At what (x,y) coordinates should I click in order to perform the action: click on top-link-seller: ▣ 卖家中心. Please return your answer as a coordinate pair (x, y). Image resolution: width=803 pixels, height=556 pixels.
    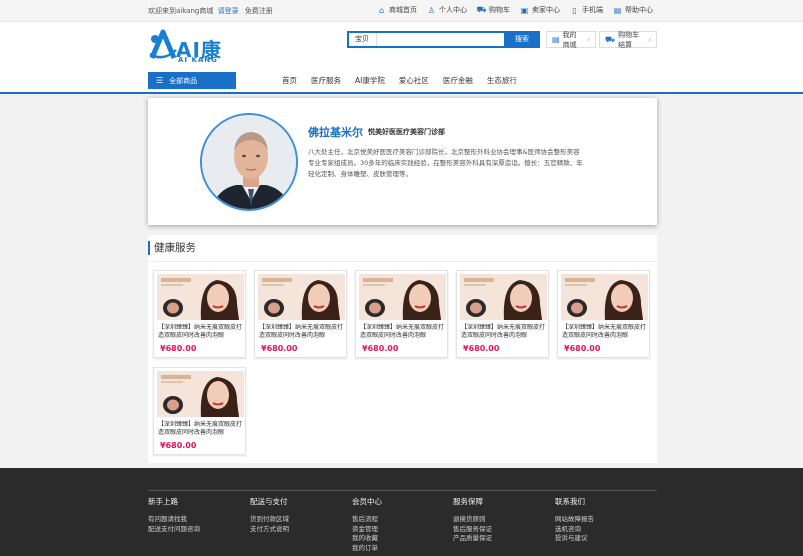
    Looking at the image, I should click on (540, 10).